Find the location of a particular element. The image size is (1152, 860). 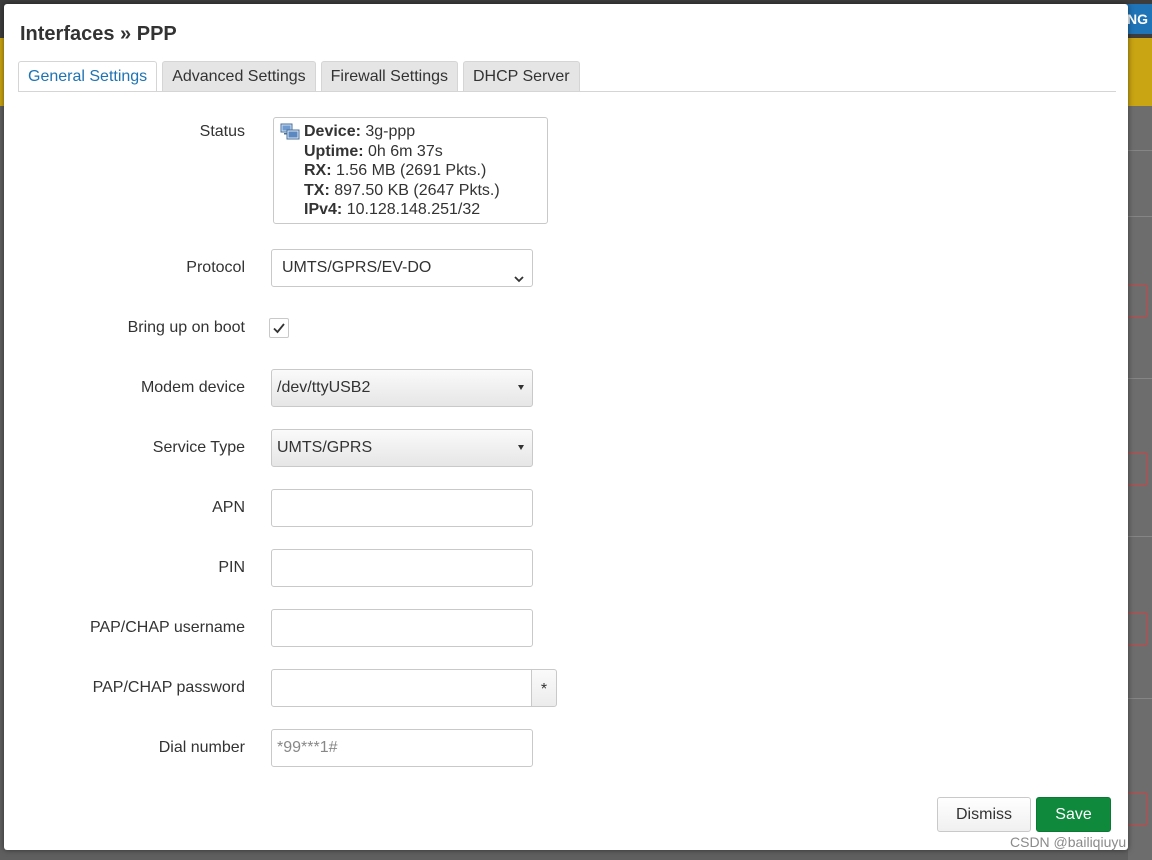

modem-device-label: Modem device is located at coordinates (192, 387).